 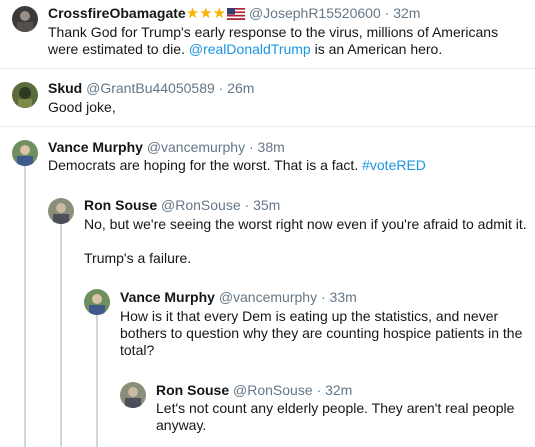 I want to click on timestamp: 35m, so click(x=266, y=205).